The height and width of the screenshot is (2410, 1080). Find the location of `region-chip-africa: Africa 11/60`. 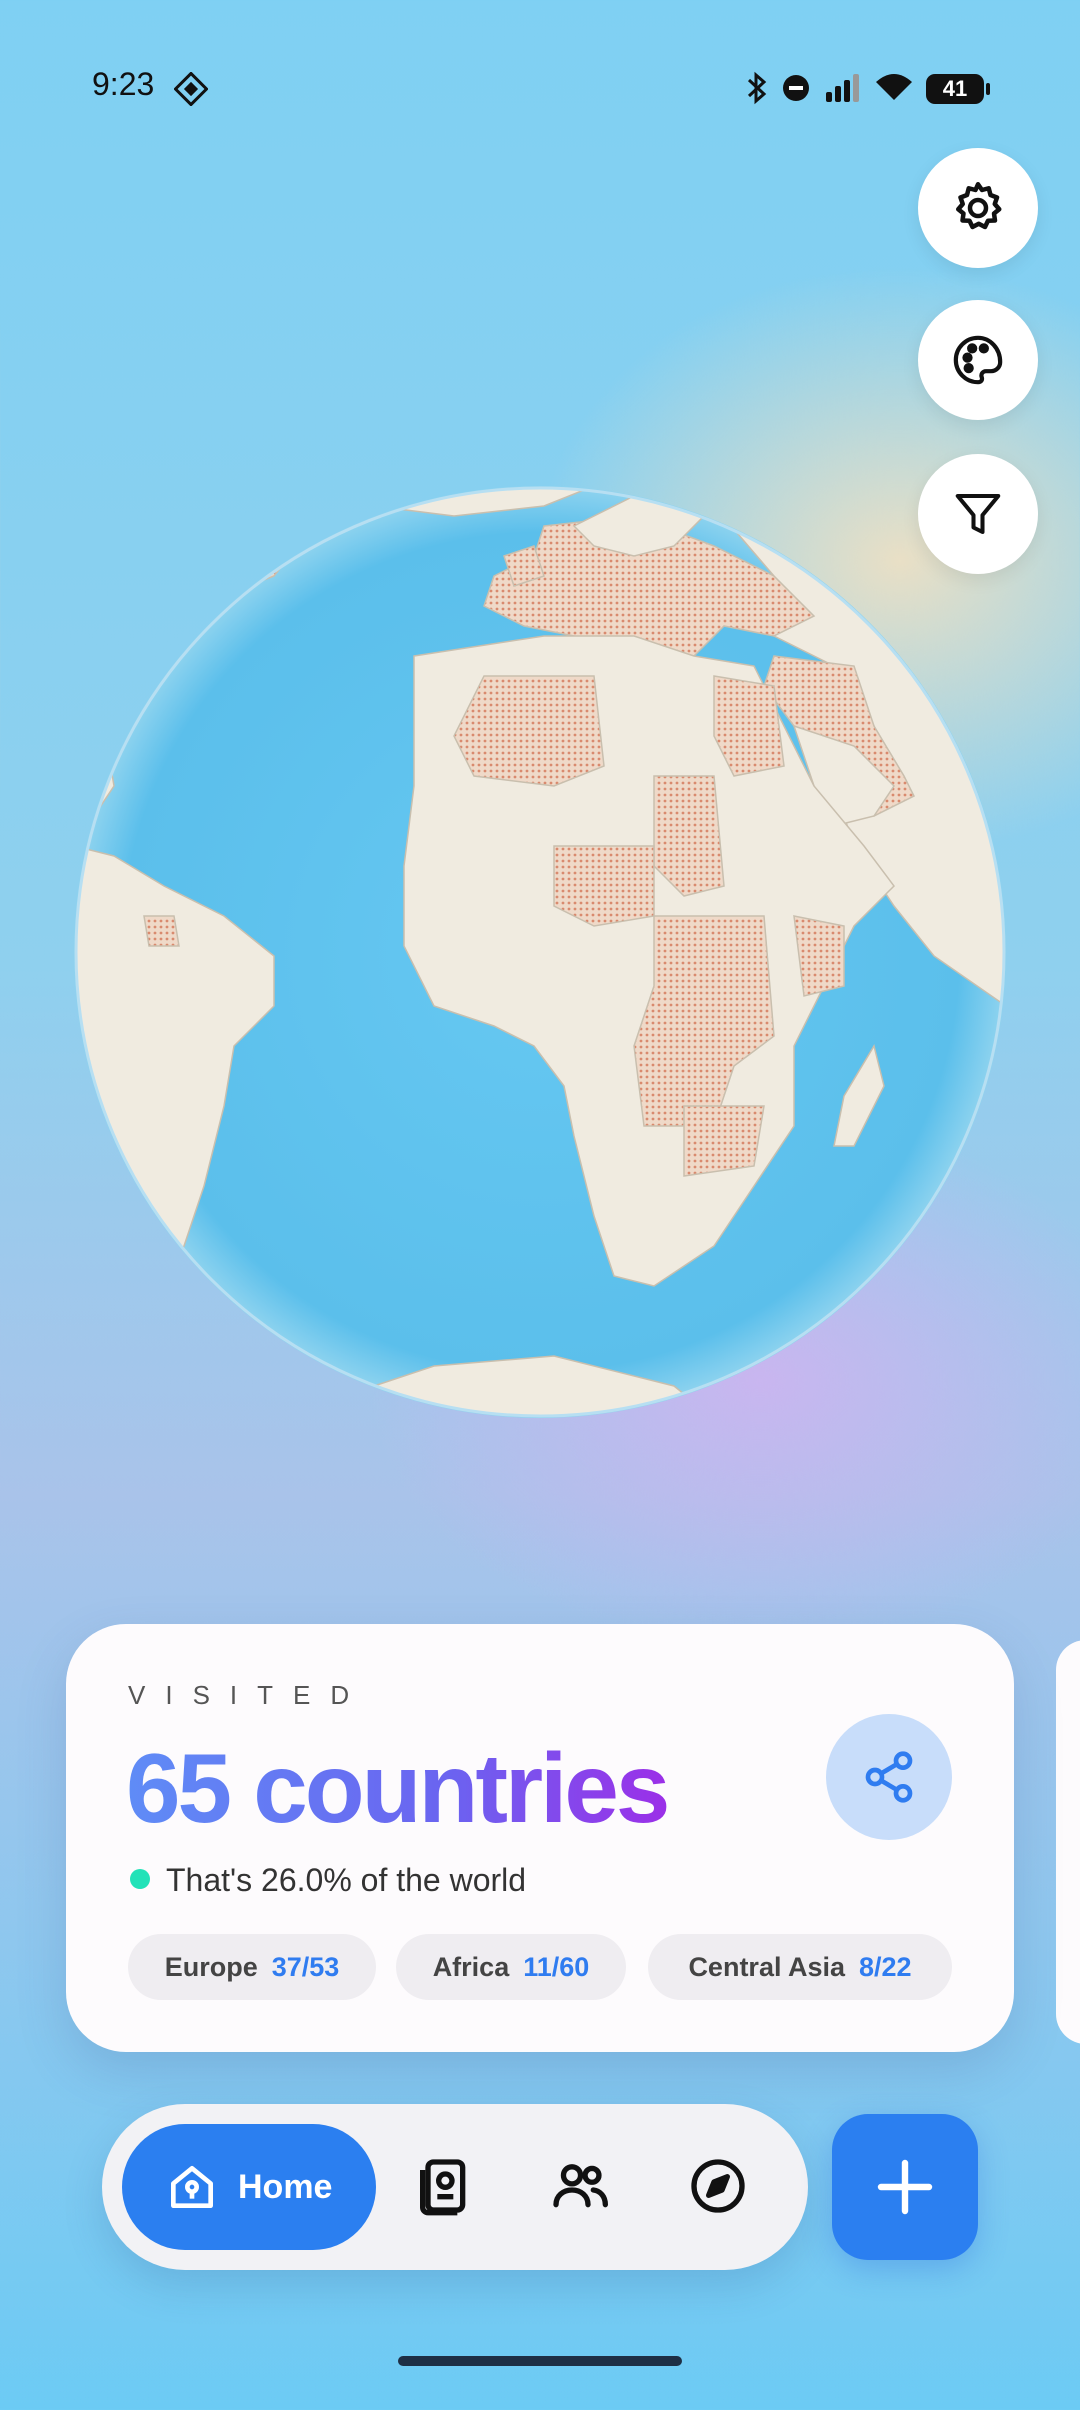

region-chip-africa: Africa 11/60 is located at coordinates (511, 1967).